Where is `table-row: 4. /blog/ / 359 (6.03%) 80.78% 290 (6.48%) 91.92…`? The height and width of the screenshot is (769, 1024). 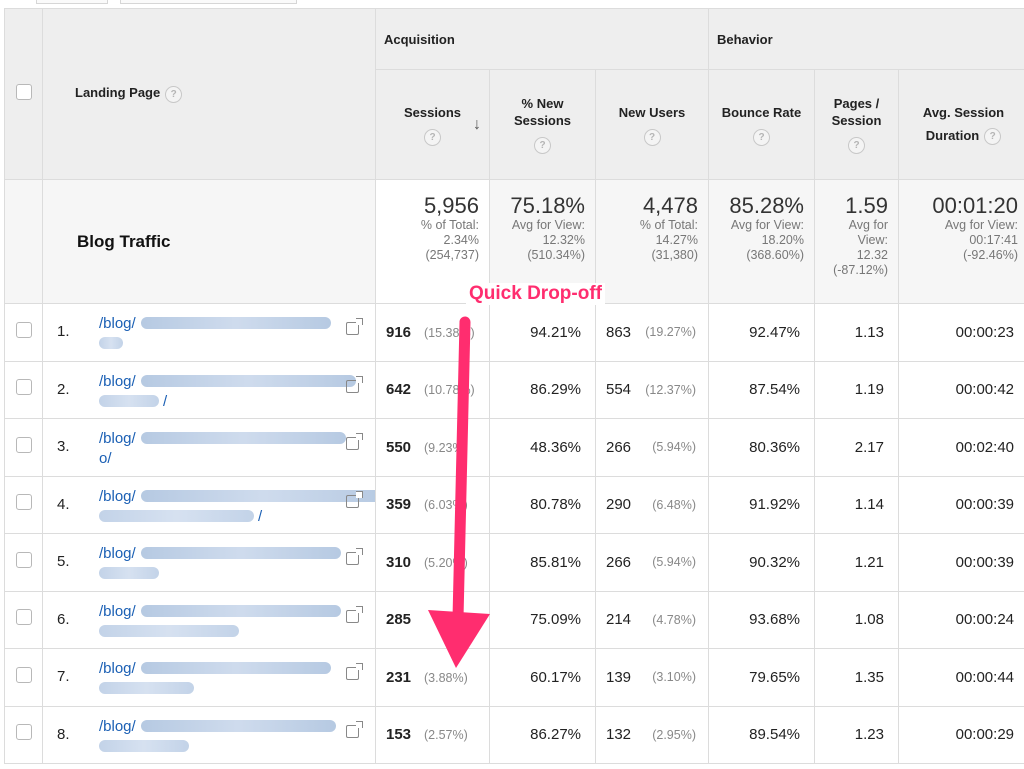 table-row: 4. /blog/ / 359 (6.03%) 80.78% 290 (6.48%) 91.92… is located at coordinates (514, 504).